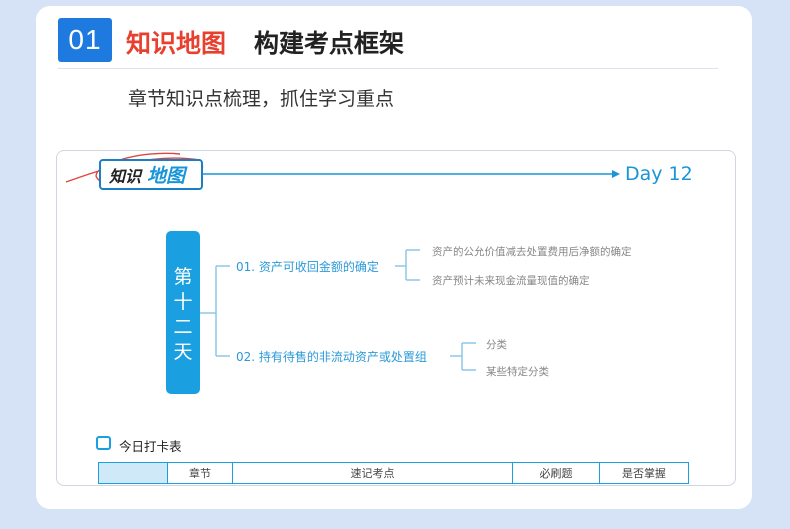 Image resolution: width=790 pixels, height=529 pixels. Describe the element at coordinates (133, 473) in the screenshot. I see `table-header-cell` at that location.